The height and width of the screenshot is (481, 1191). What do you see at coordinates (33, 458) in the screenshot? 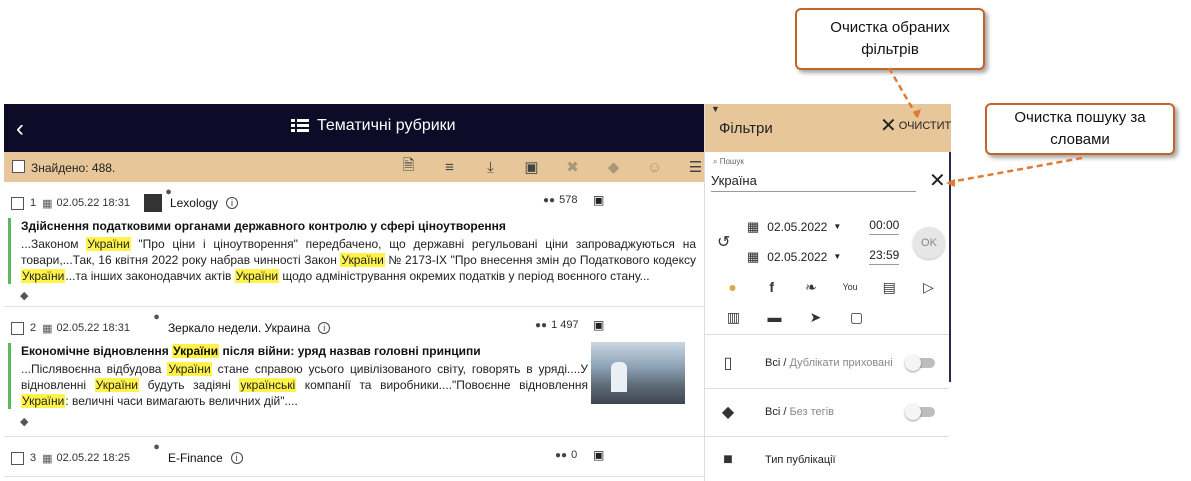
I see `item-number: 3` at bounding box center [33, 458].